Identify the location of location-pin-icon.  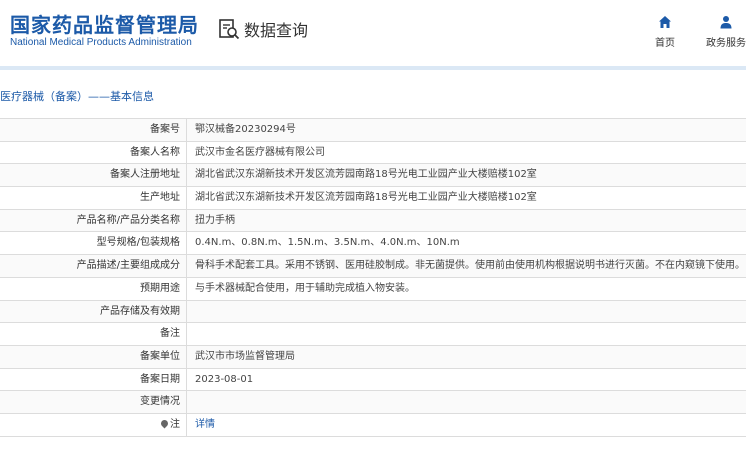
(164, 423).